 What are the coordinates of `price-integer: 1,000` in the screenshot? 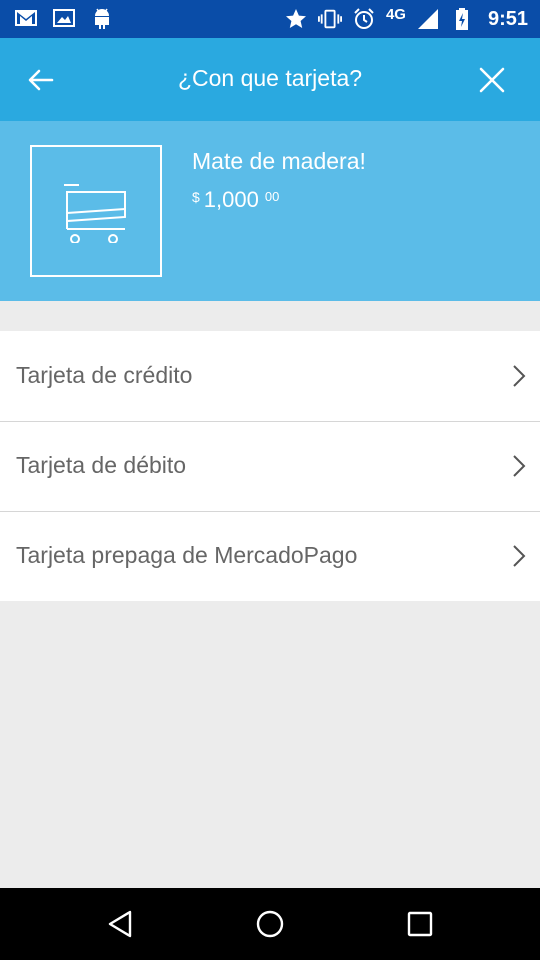 It's located at (231, 199).